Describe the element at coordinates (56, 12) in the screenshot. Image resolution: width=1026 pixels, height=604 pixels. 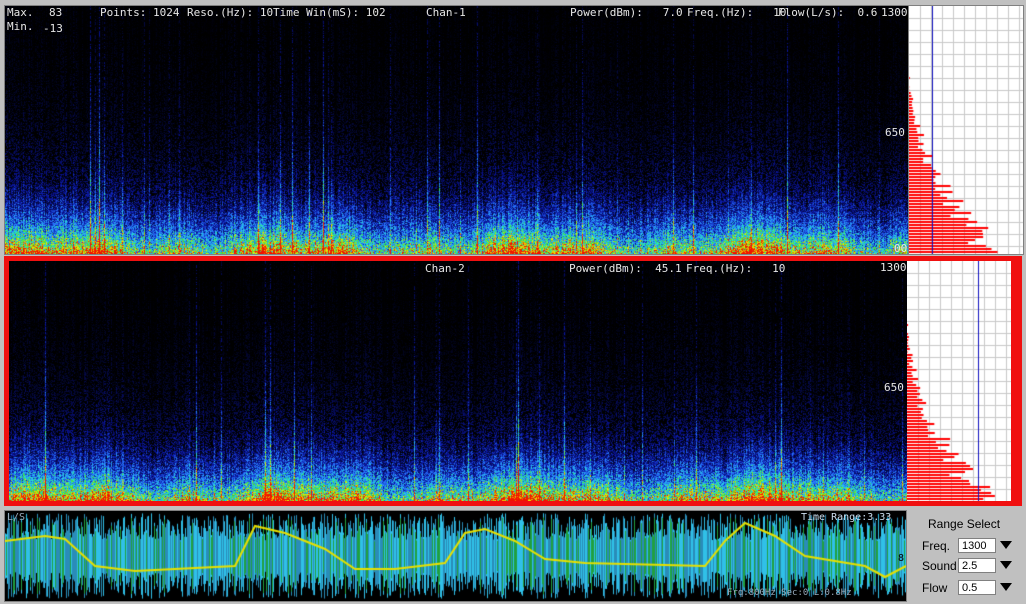
I see `max-value: 83` at that location.